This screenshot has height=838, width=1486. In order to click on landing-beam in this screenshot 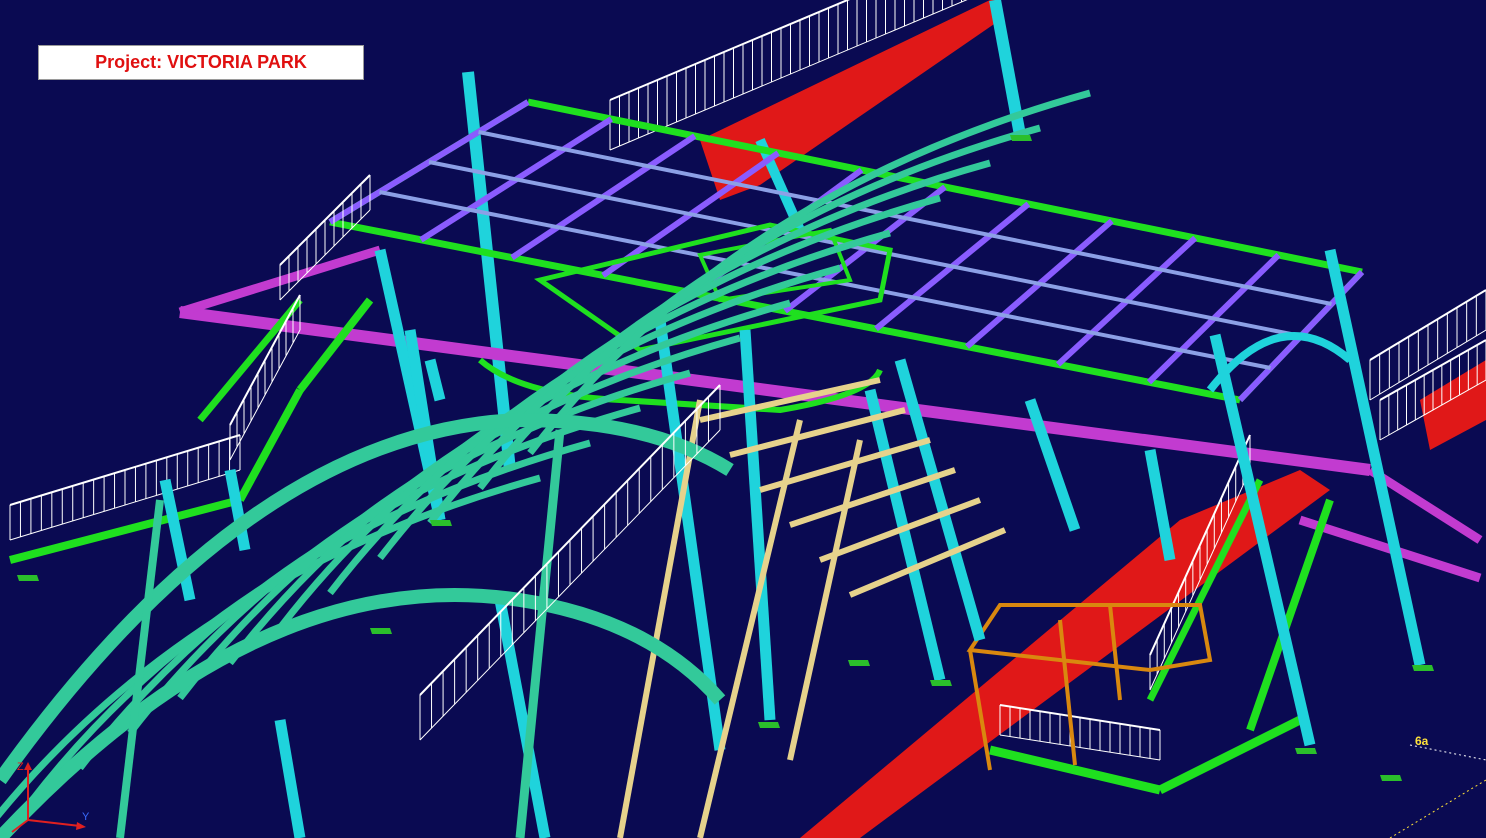, I will do `click(1230, 755)`.